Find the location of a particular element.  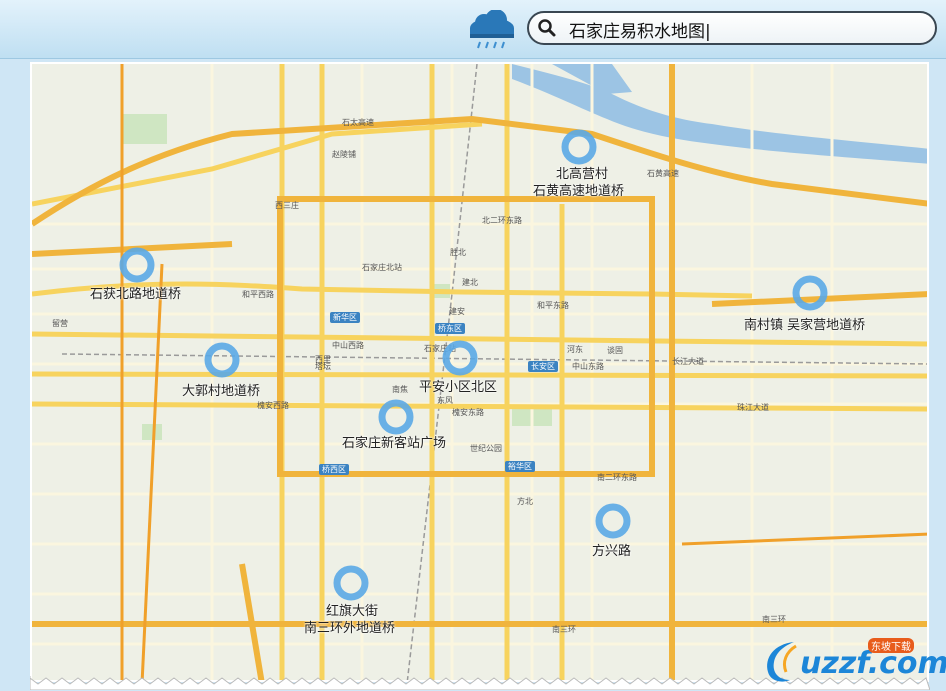

flood-point-sublabel: 石黄高速地道桥 is located at coordinates (579, 191).